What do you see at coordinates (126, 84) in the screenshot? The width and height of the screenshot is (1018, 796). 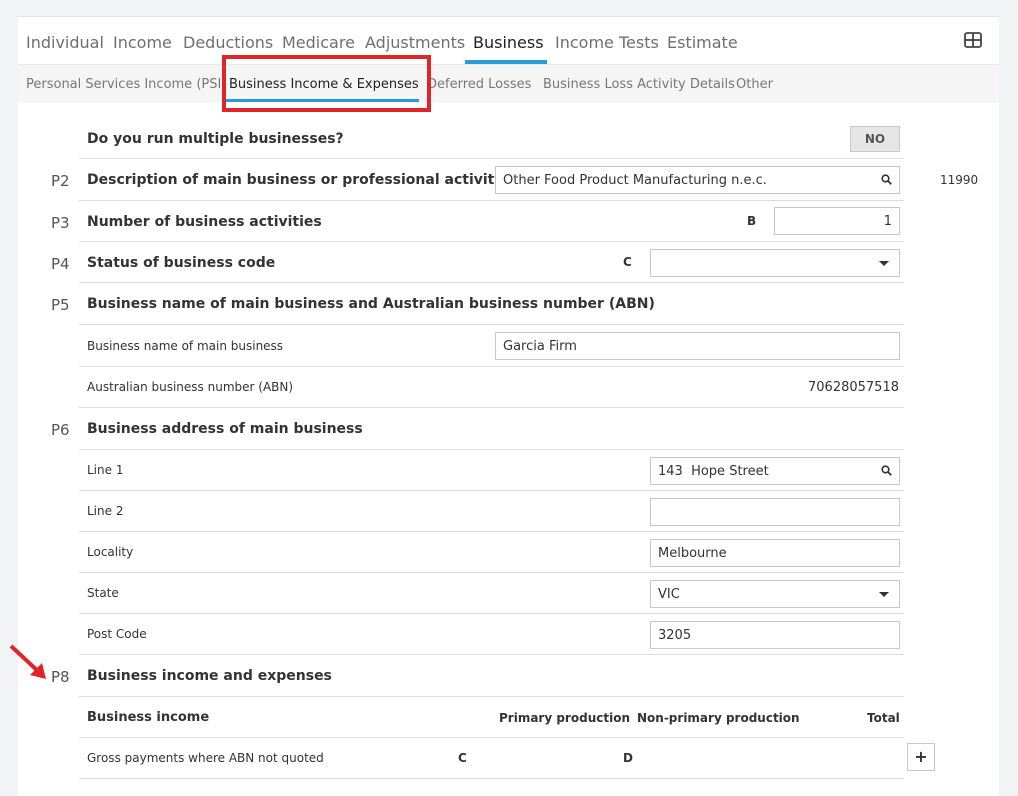 I see `subtab-psi: Personal Services Income (PSI)` at bounding box center [126, 84].